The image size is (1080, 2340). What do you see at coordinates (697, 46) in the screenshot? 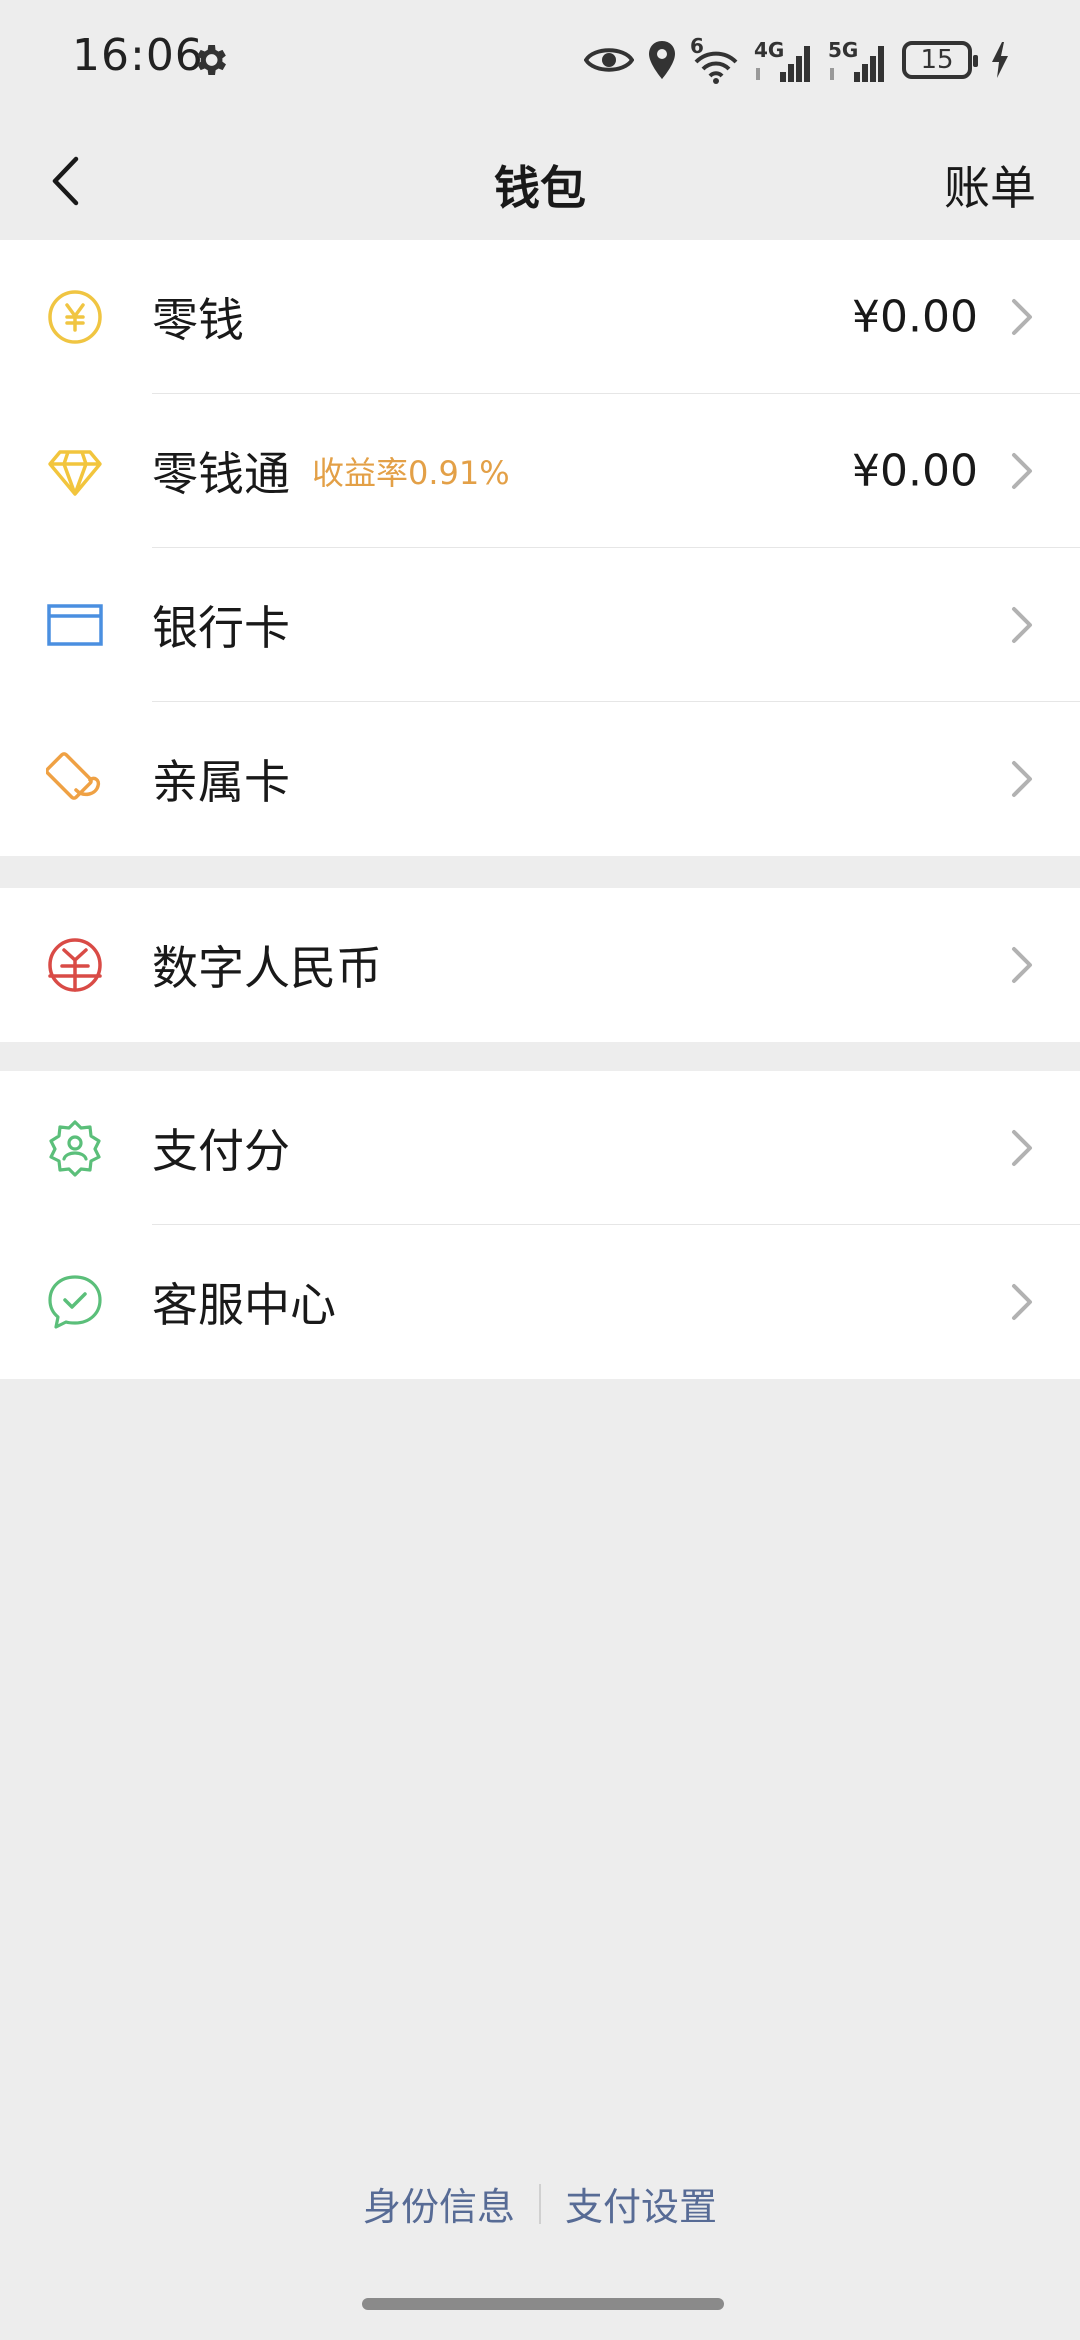
I see `wifi-label: 6` at bounding box center [697, 46].